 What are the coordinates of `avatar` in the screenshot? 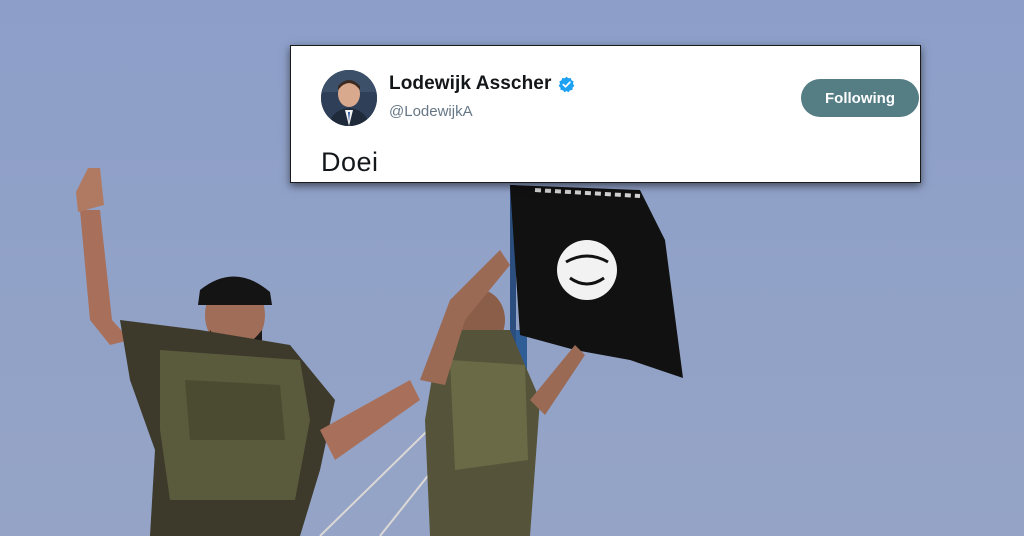 It's located at (349, 98).